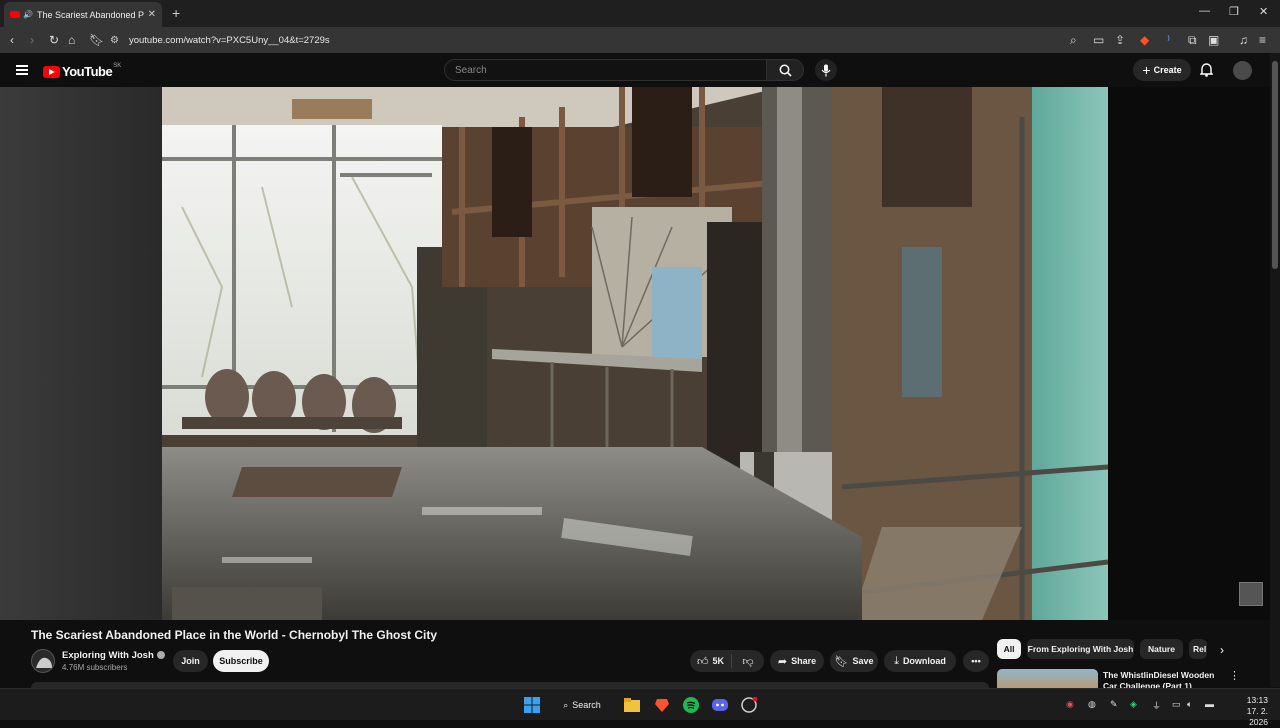  What do you see at coordinates (1047, 678) in the screenshot?
I see `recommendation-thumbnail` at bounding box center [1047, 678].